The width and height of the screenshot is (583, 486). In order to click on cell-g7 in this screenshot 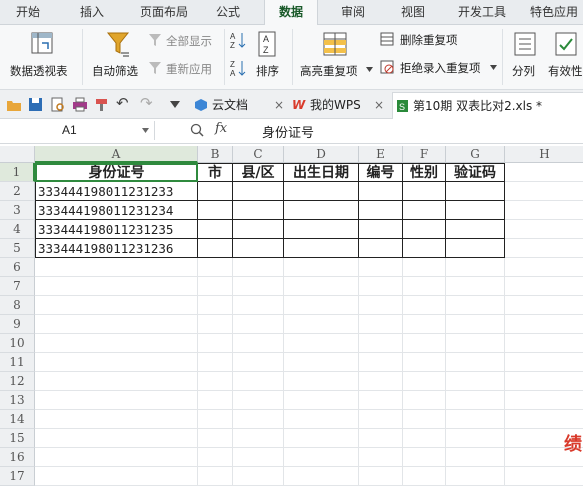, I will do `click(475, 286)`.